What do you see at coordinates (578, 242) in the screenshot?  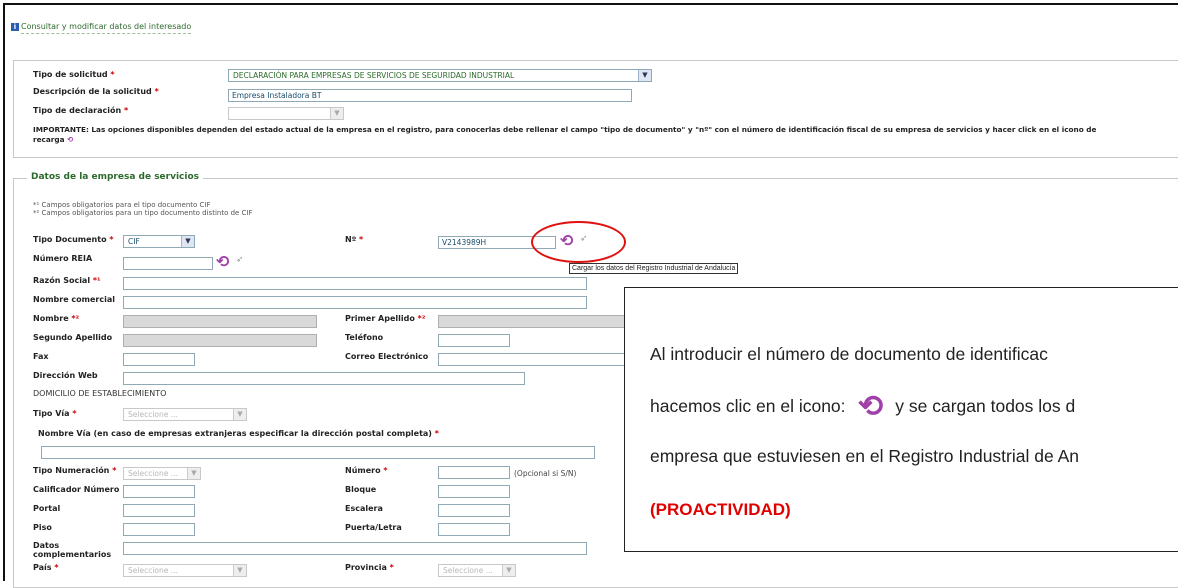 I see `highlight-circle` at bounding box center [578, 242].